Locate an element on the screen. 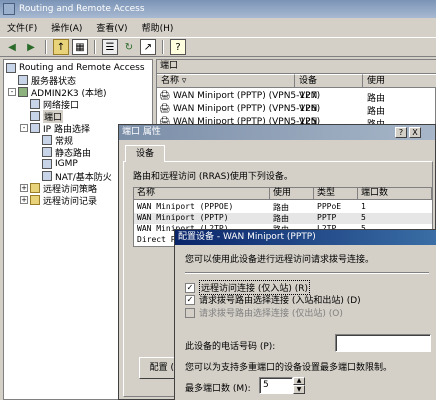 This screenshot has height=400, width=436. device-name: WAN Miniport (PPPOE) is located at coordinates (185, 206).